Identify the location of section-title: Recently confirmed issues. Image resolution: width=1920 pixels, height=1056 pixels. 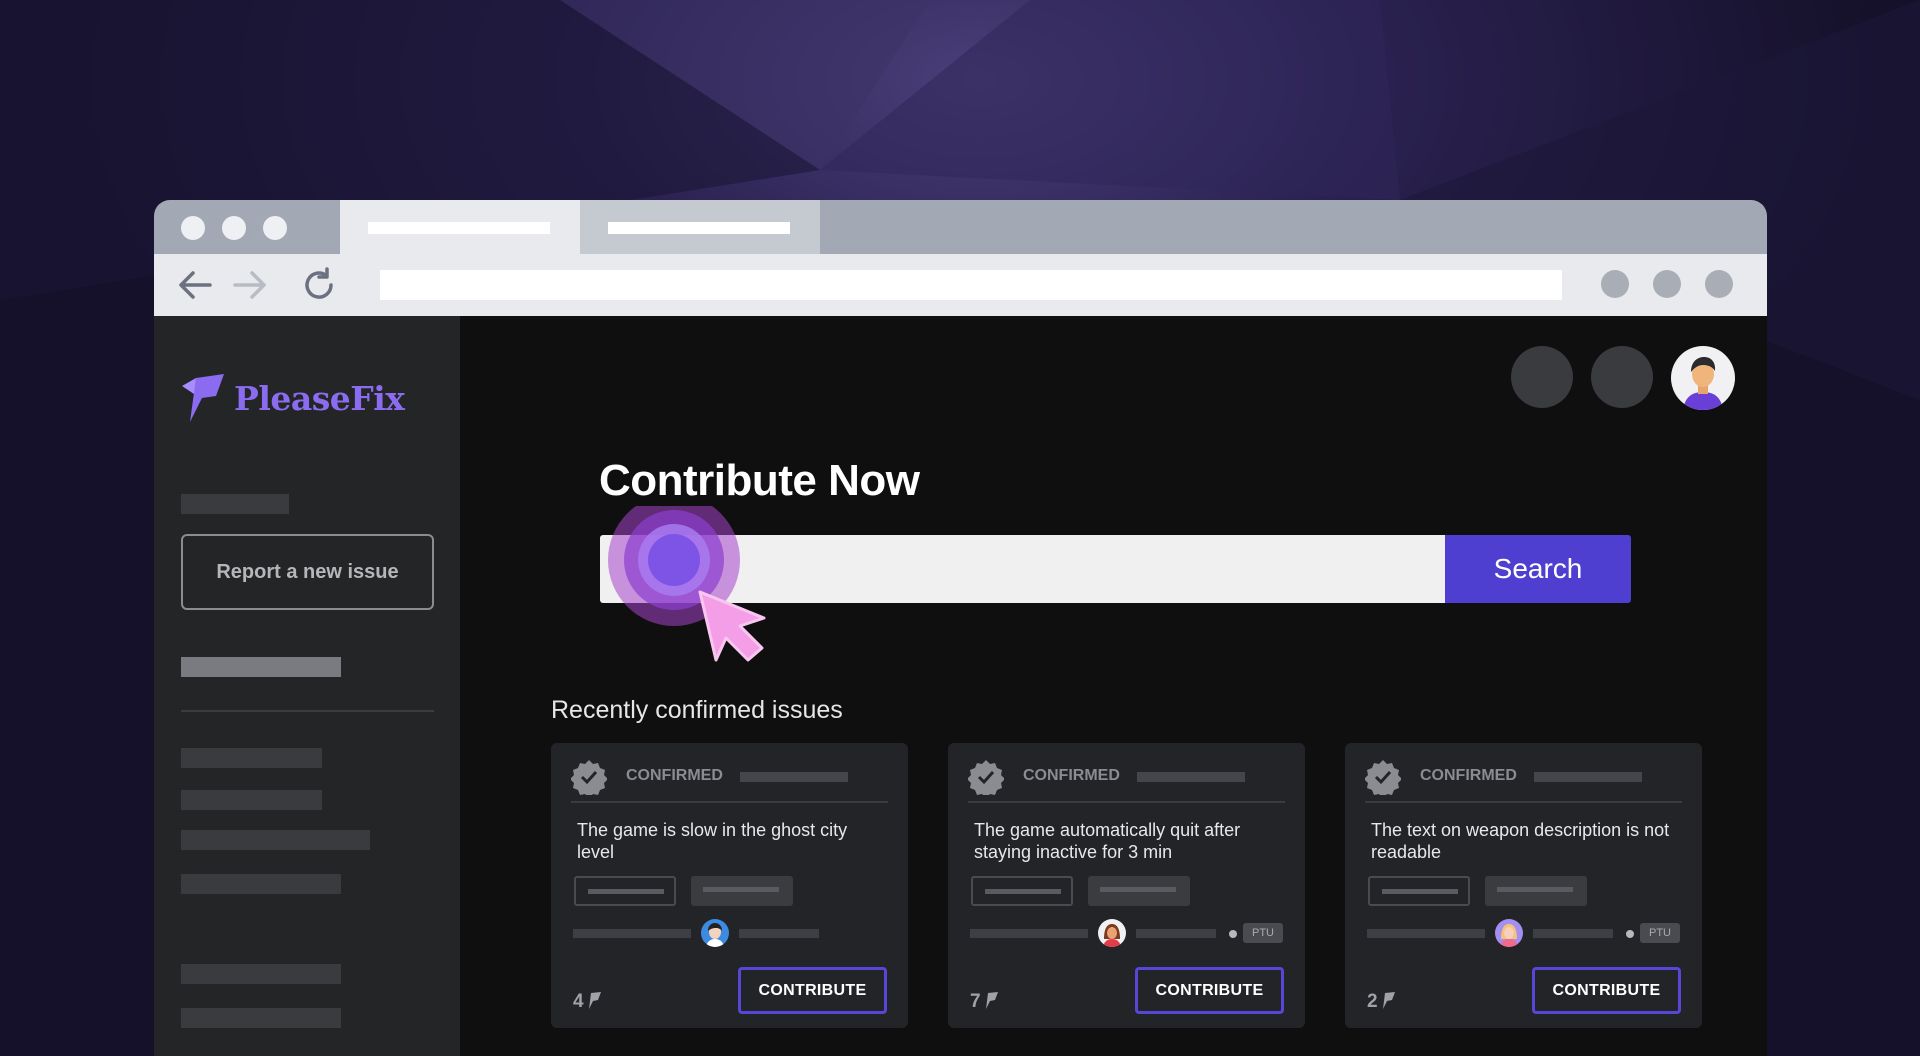
(697, 710).